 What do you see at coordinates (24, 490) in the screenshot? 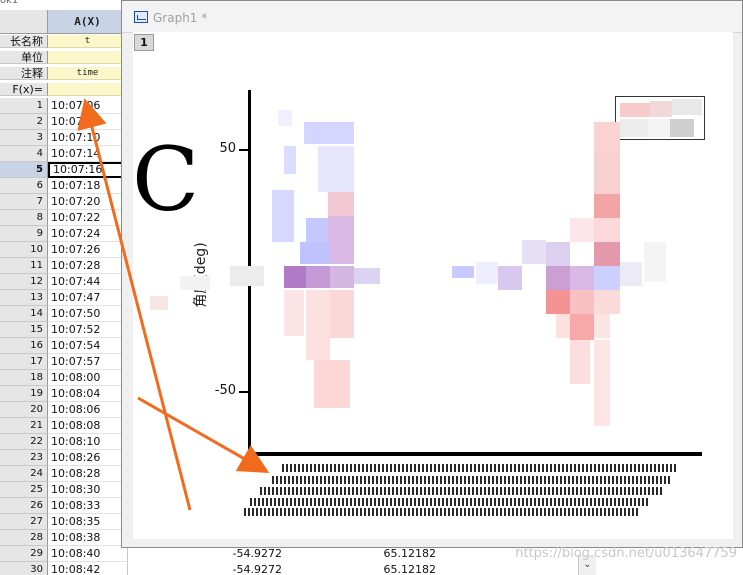
I see `row-number: 25` at bounding box center [24, 490].